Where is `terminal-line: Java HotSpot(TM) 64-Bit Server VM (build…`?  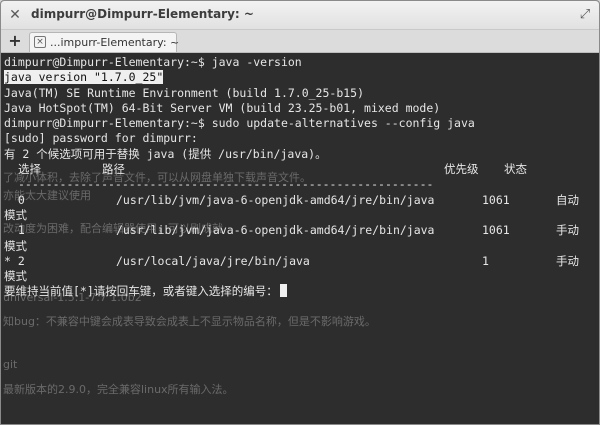
terminal-line: Java HotSpot(TM) 64-Bit Server VM (build… is located at coordinates (222, 107).